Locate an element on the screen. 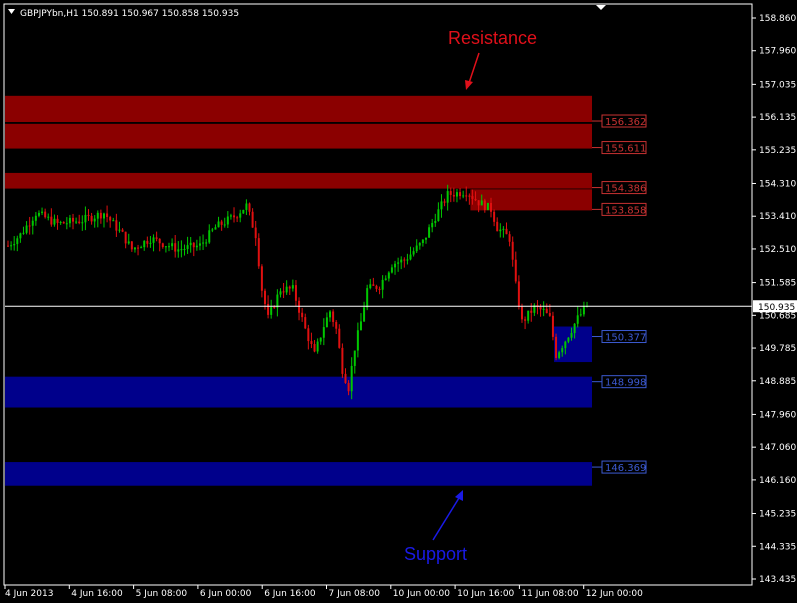  x-tick-label-0: 4 Jun 2013 is located at coordinates (29, 594).